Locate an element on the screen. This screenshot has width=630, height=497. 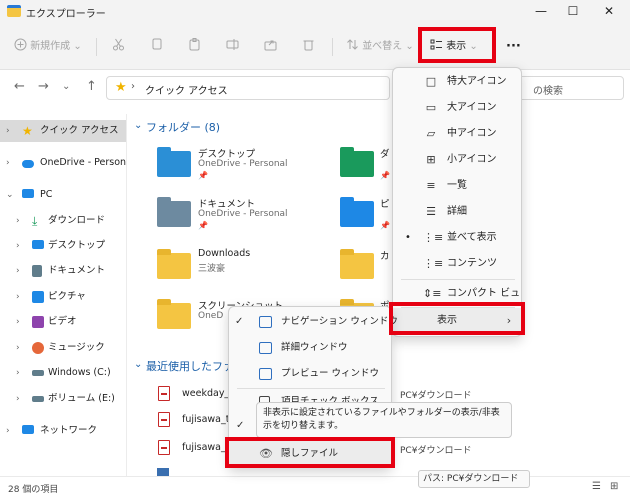
sidebar-item-music: › ミュージック is located at coordinates (63, 348).